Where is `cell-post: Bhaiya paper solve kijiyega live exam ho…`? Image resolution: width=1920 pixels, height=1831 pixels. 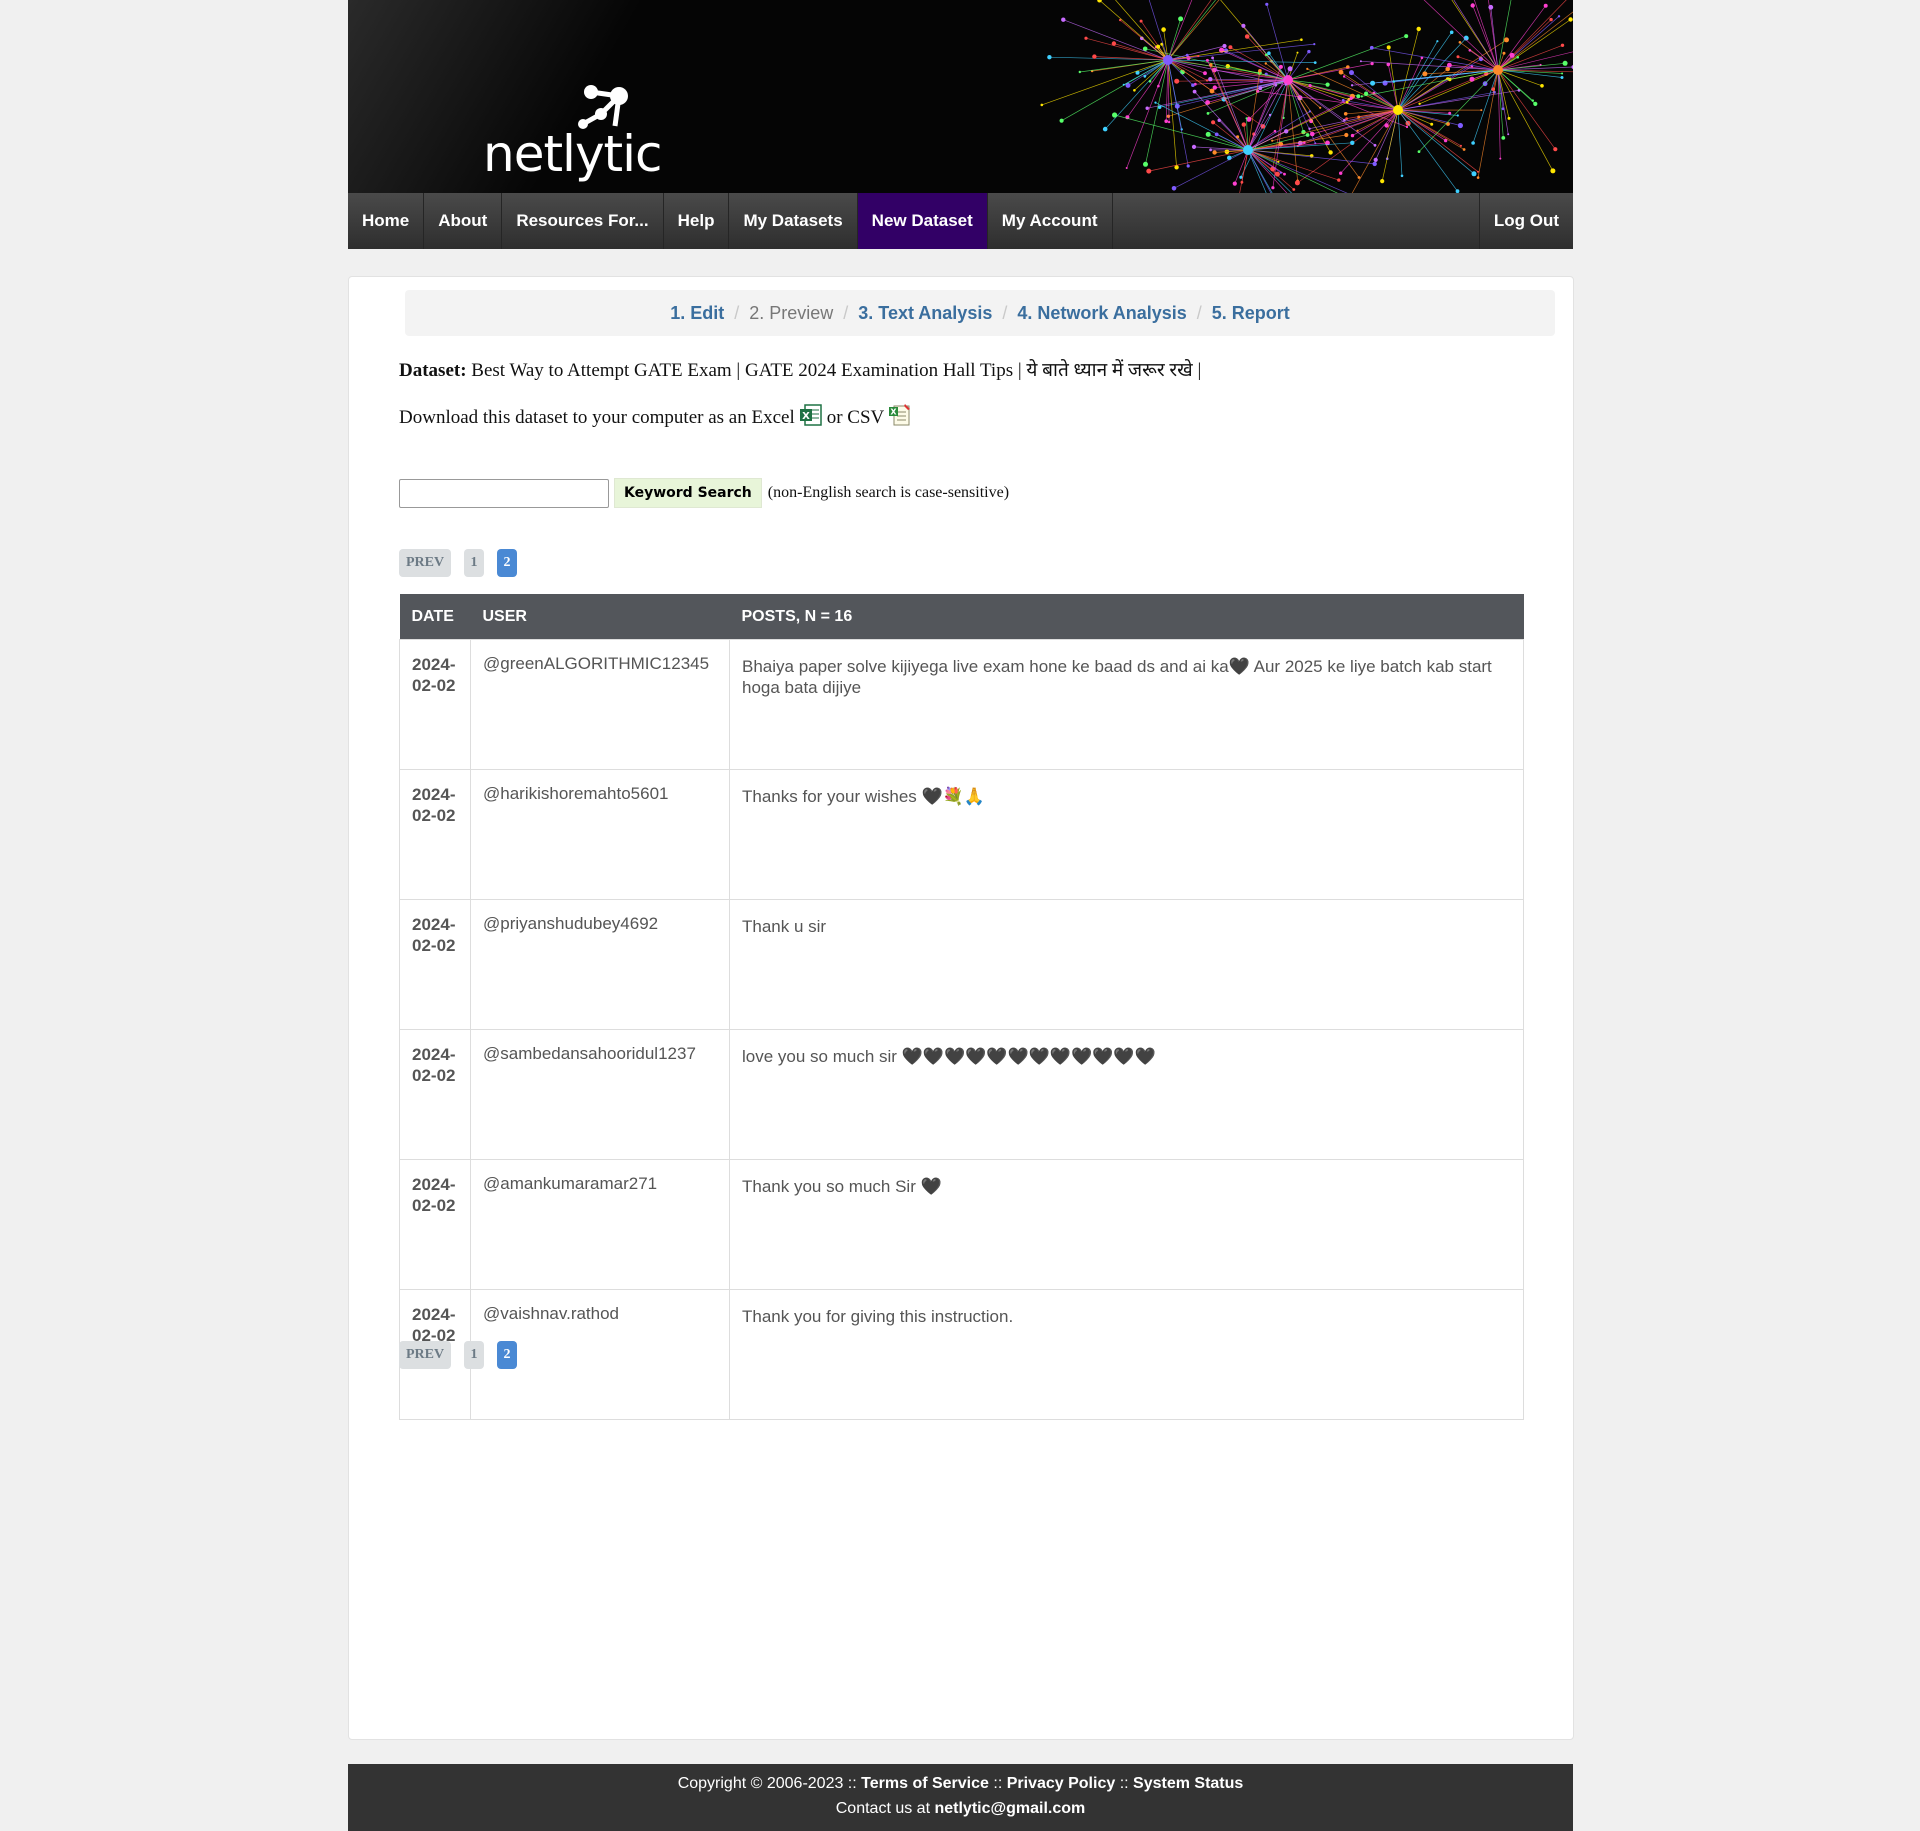
cell-post: Bhaiya paper solve kijiyega live exam ho… is located at coordinates (1126, 704).